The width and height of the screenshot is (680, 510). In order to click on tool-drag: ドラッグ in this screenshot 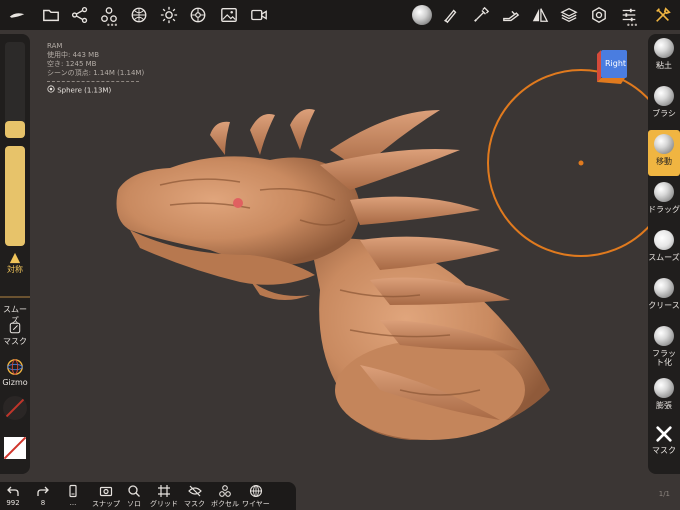, I will do `click(664, 201)`.